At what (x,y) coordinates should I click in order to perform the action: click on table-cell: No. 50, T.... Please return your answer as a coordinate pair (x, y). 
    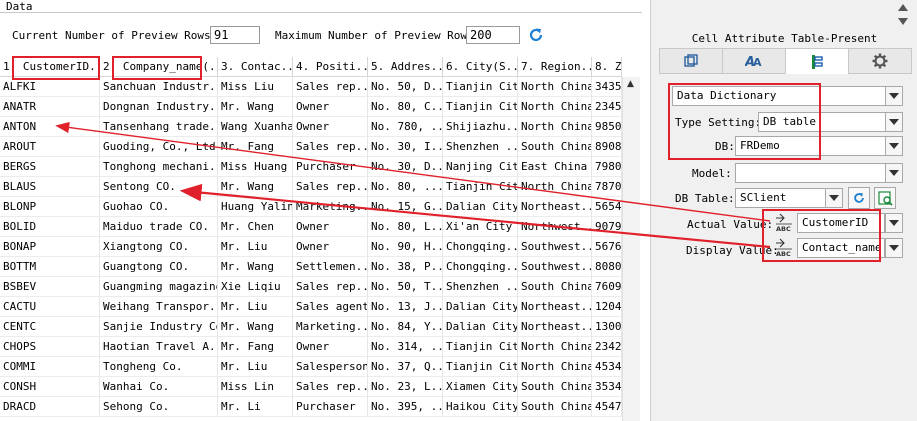
    Looking at the image, I should click on (405, 287).